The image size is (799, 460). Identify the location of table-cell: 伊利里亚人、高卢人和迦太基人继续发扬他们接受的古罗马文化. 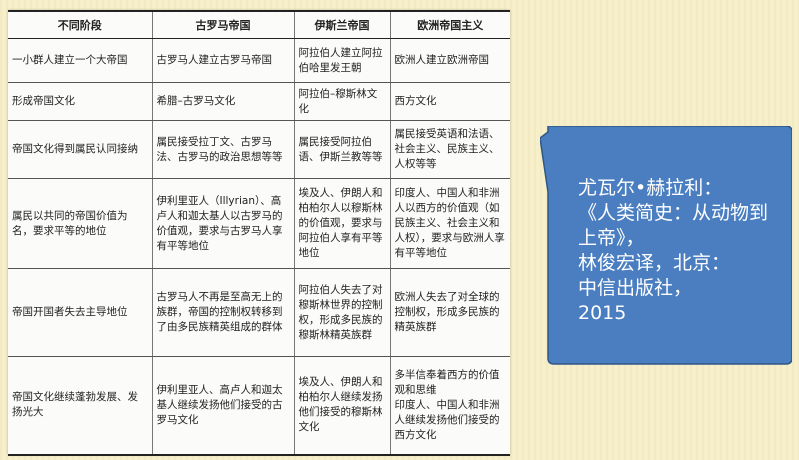
(222, 406).